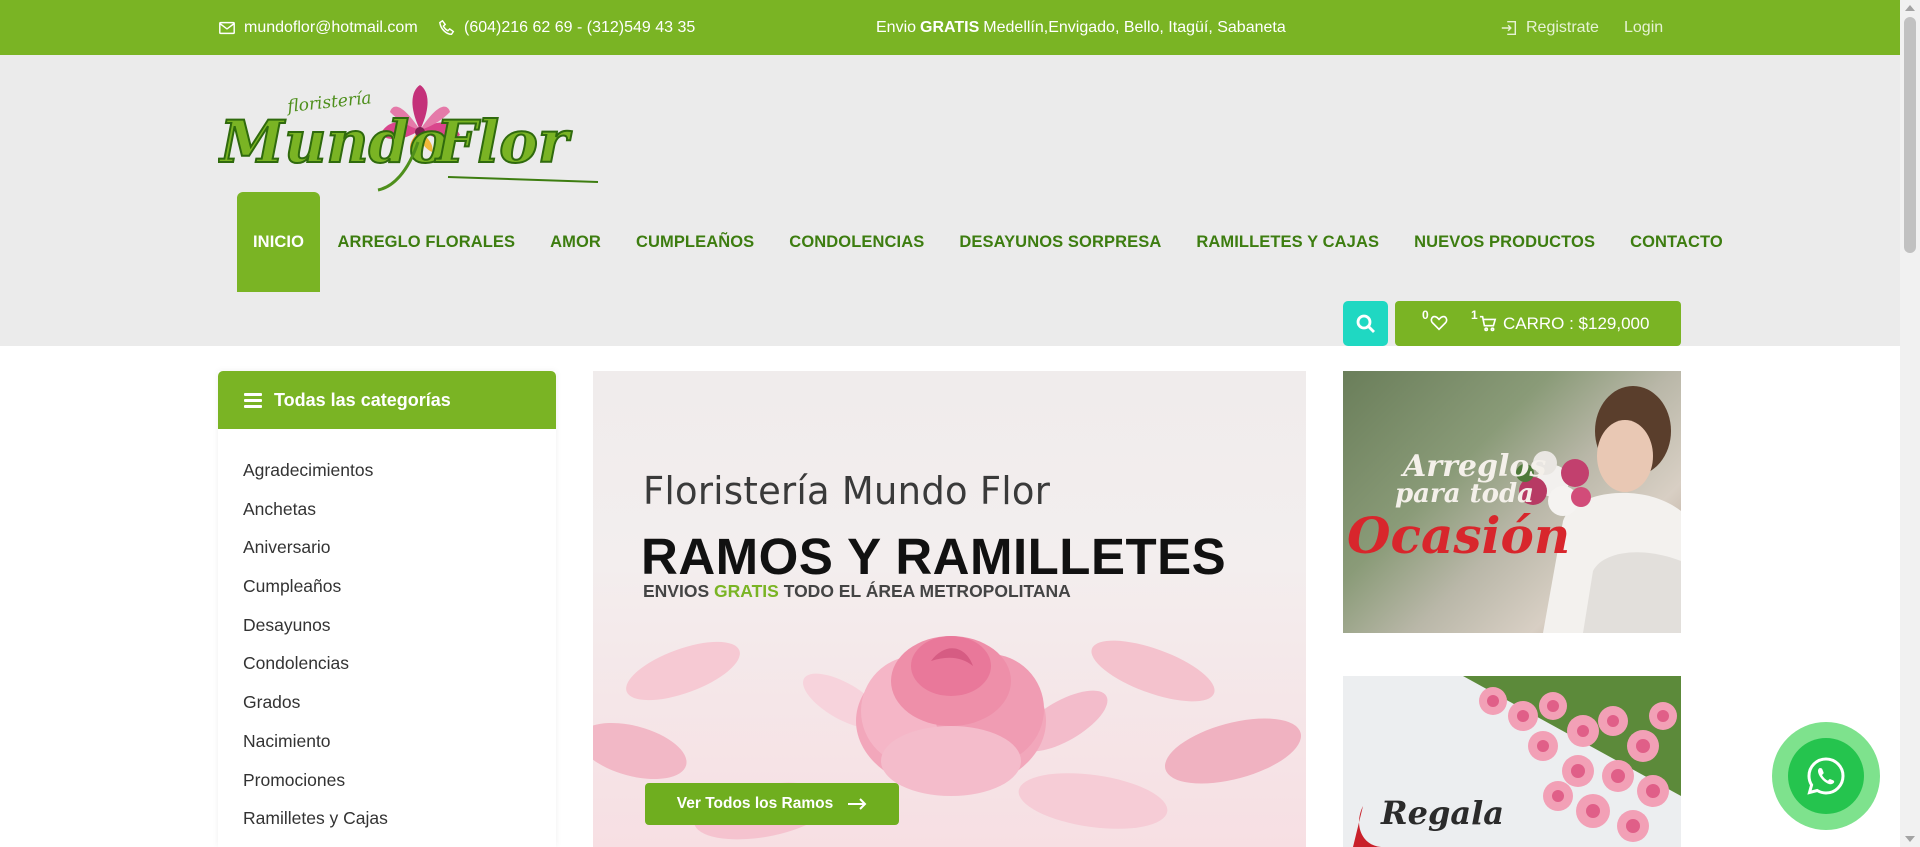  I want to click on tagline-pre: ENVIOS, so click(678, 591).